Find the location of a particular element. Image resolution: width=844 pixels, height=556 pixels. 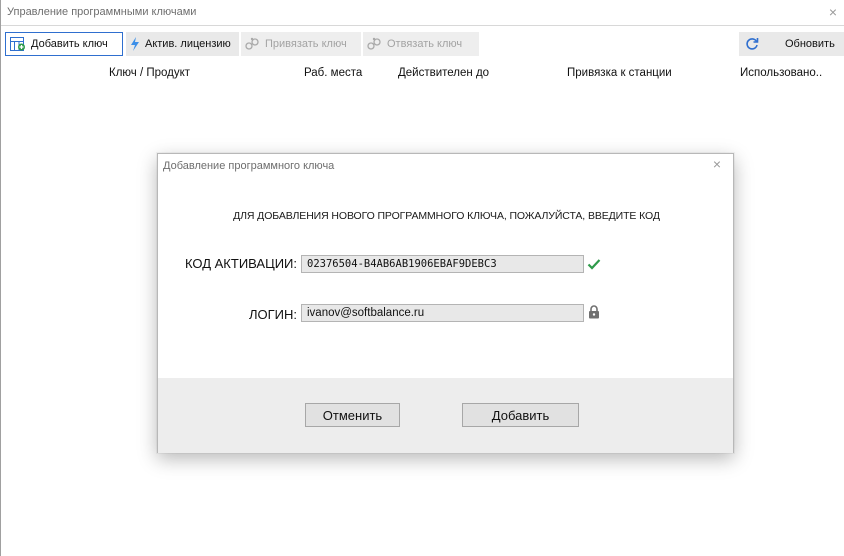

activate-license-button: Актив. лицензию is located at coordinates (182, 44).